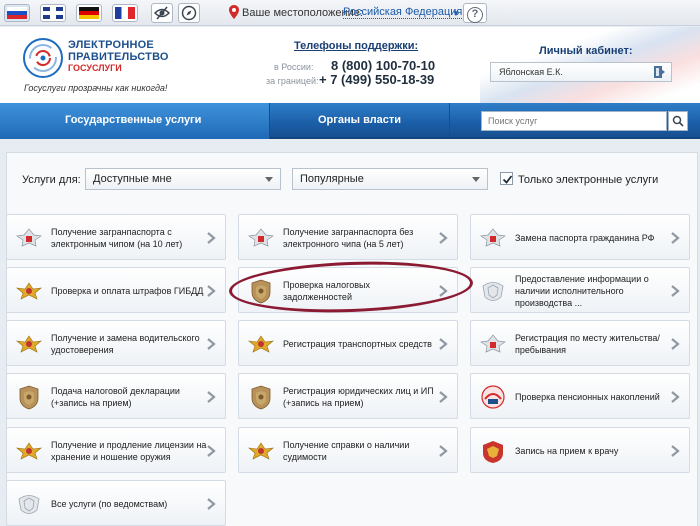 This screenshot has height=526, width=700. What do you see at coordinates (292, 81) in the screenshot?
I see `phone-abroad-label: за границей:` at bounding box center [292, 81].